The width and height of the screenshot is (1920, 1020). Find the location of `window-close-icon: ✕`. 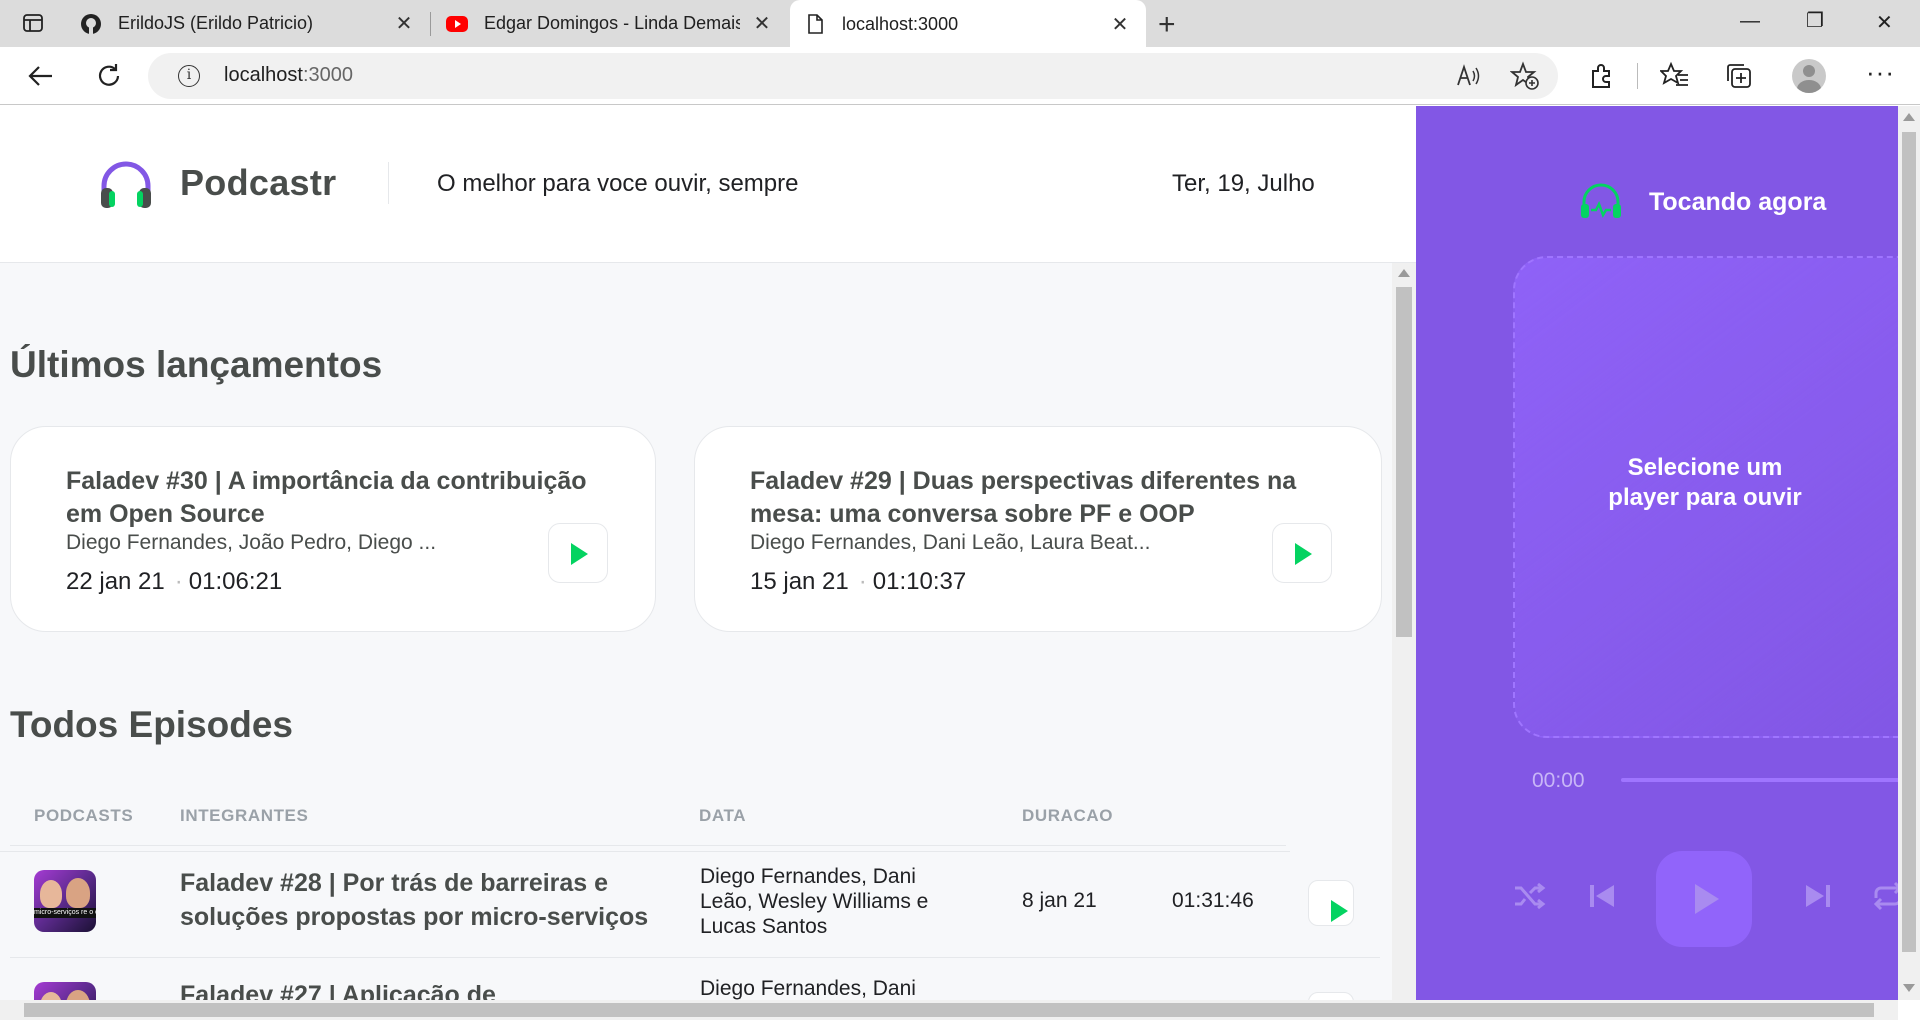

window-close-icon: ✕ is located at coordinates (1884, 22).